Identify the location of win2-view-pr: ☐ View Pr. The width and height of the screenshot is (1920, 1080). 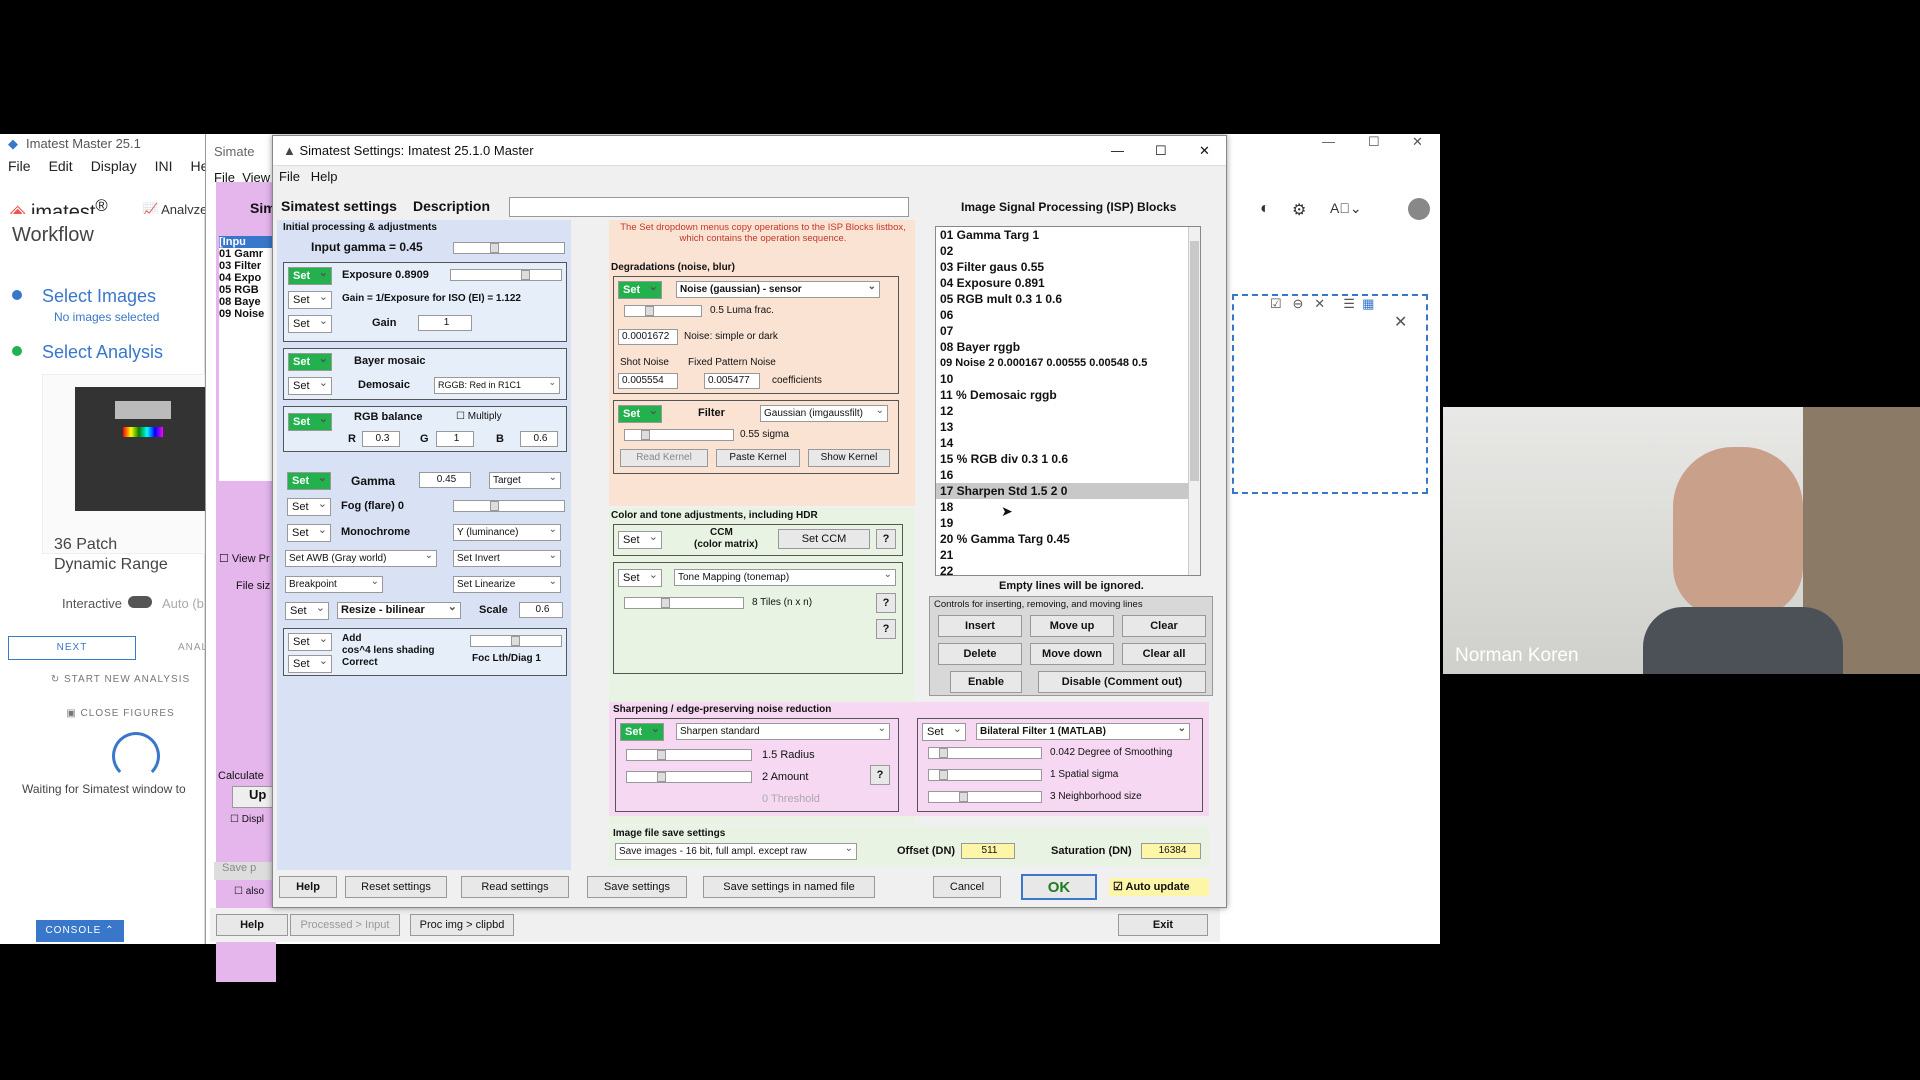
(244, 558).